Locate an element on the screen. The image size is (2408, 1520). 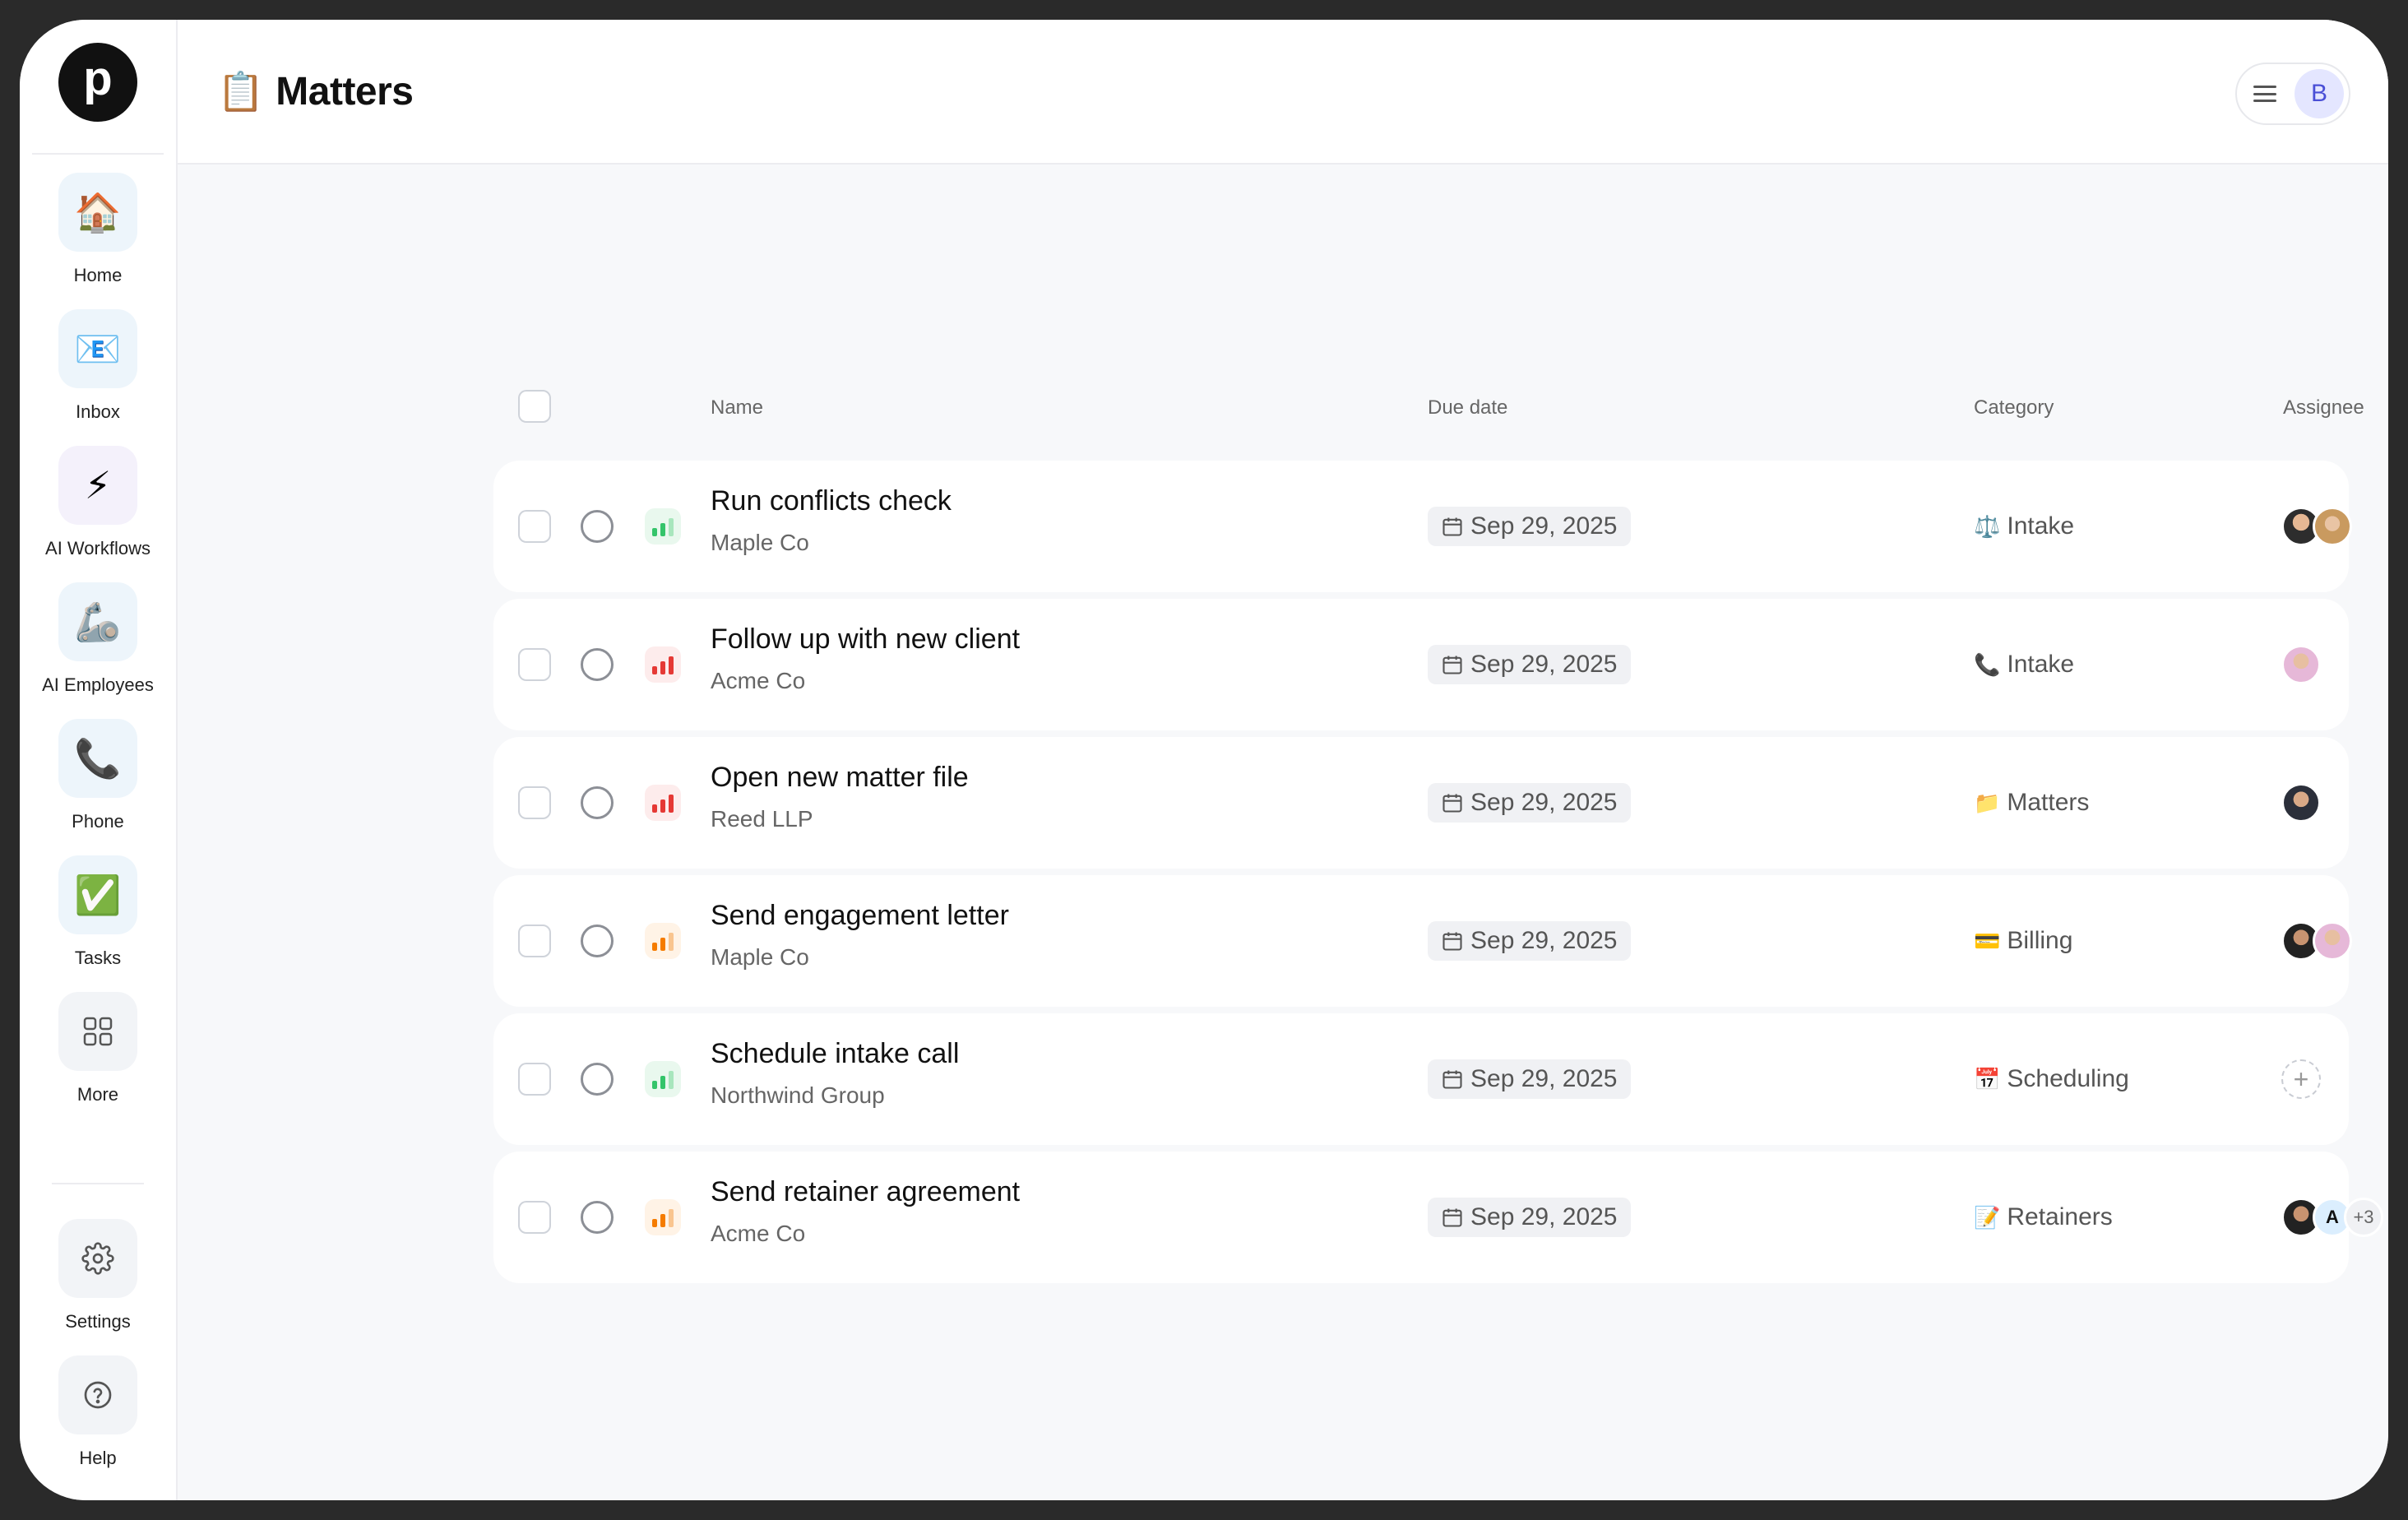
user-avatar: B is located at coordinates (2319, 93).